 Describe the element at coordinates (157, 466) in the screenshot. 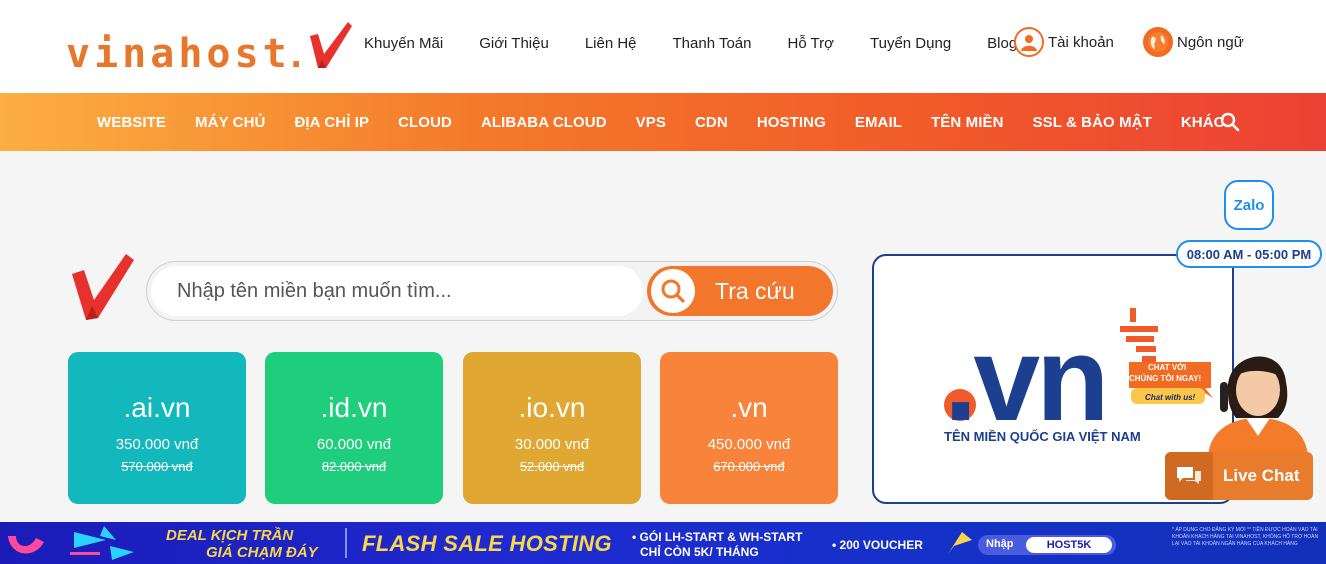

I see `domain-old-price: 570.000 vnđ` at that location.